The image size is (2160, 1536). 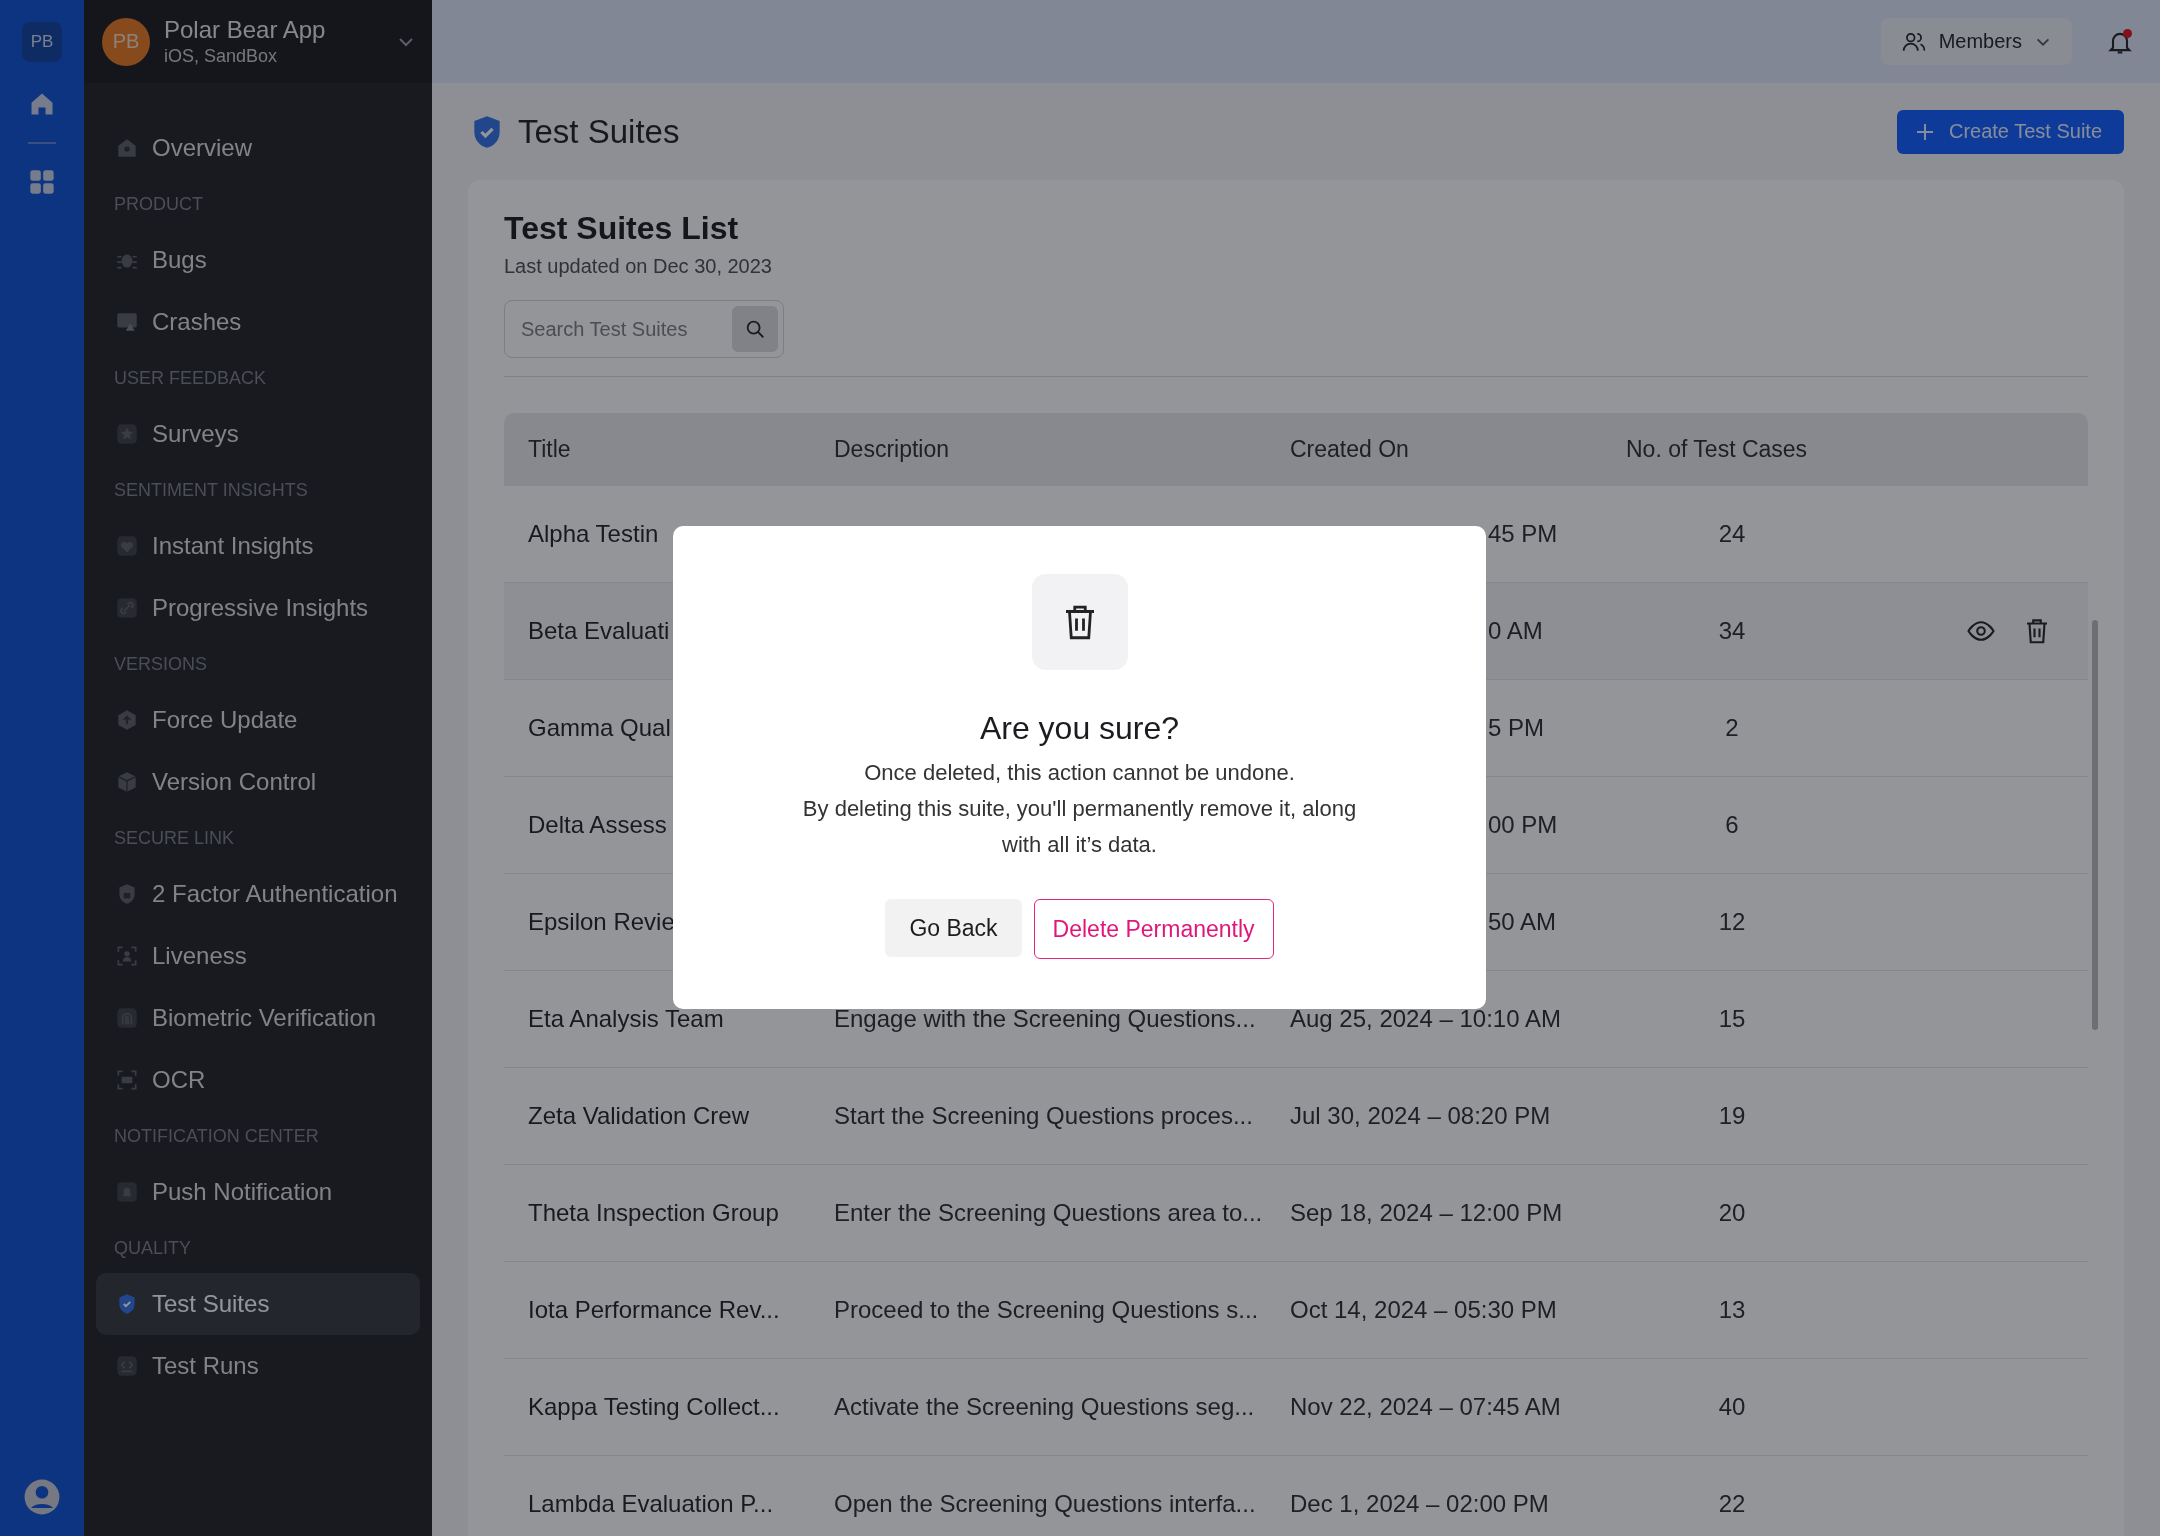 I want to click on table-cell-text: 45 PM, so click(x=1523, y=534).